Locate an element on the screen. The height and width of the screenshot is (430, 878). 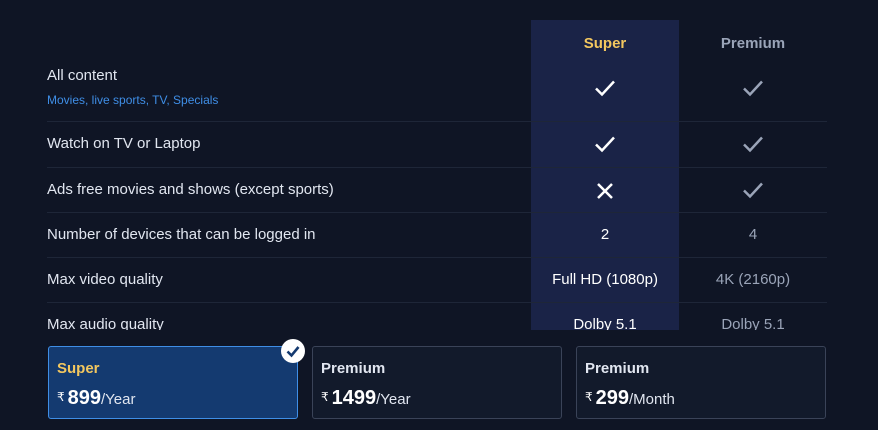
premium-value-cell: 4K (2160p) is located at coordinates (753, 279).